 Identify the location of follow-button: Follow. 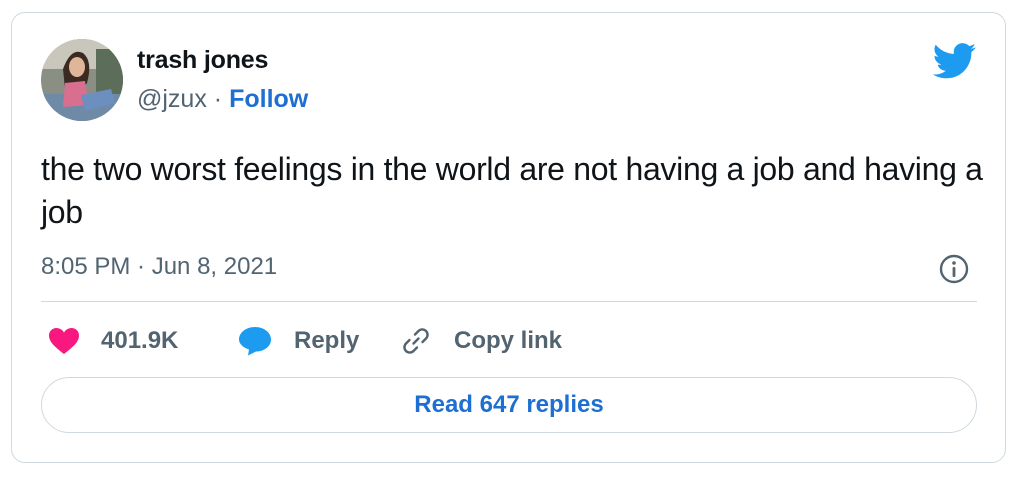
(268, 99).